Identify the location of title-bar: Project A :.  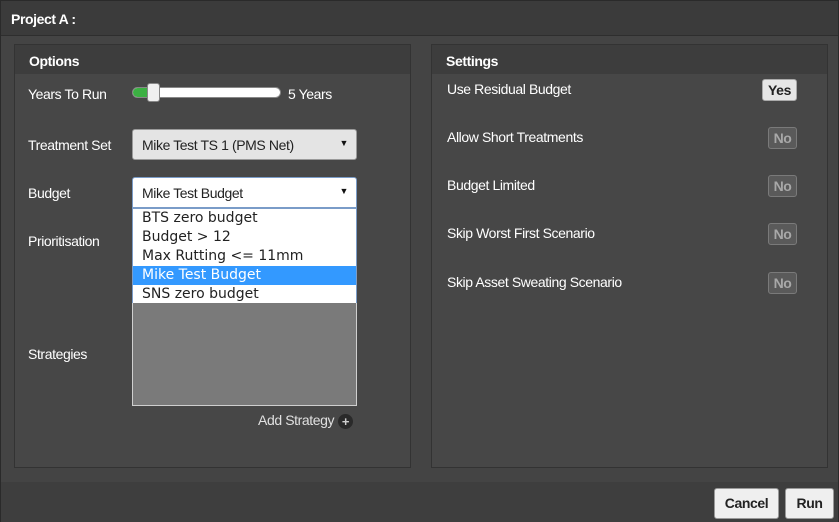
(419, 18).